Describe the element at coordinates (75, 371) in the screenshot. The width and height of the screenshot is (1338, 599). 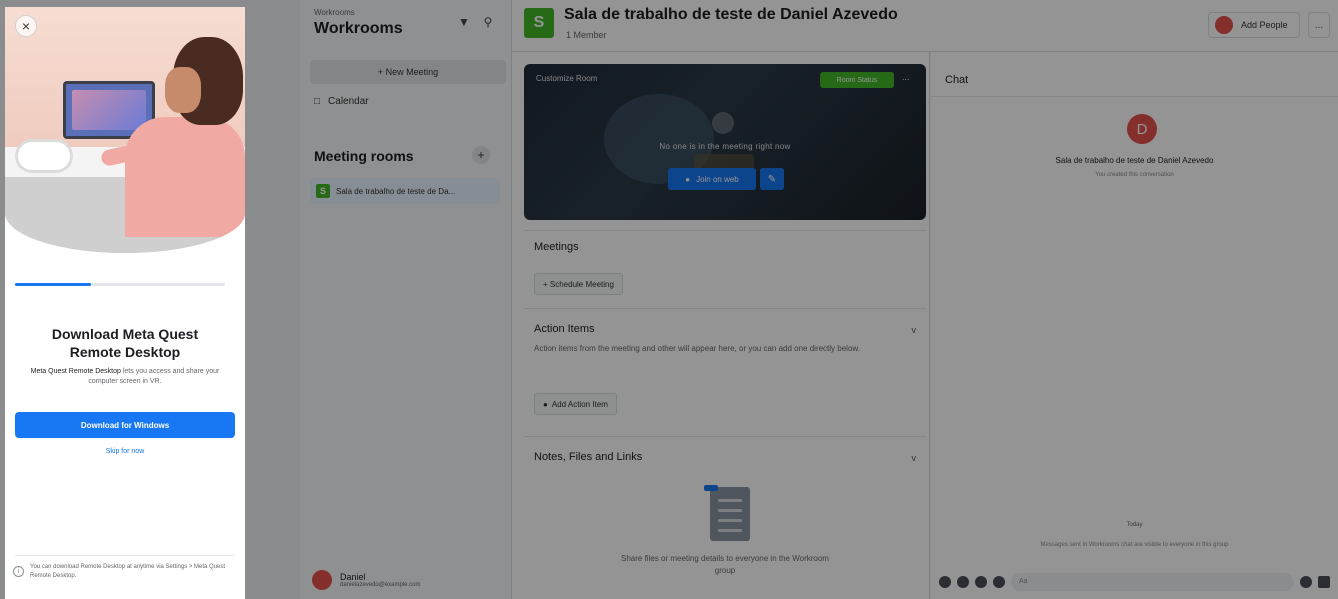
I see `product-name: Meta Quest Remote Desktop` at that location.